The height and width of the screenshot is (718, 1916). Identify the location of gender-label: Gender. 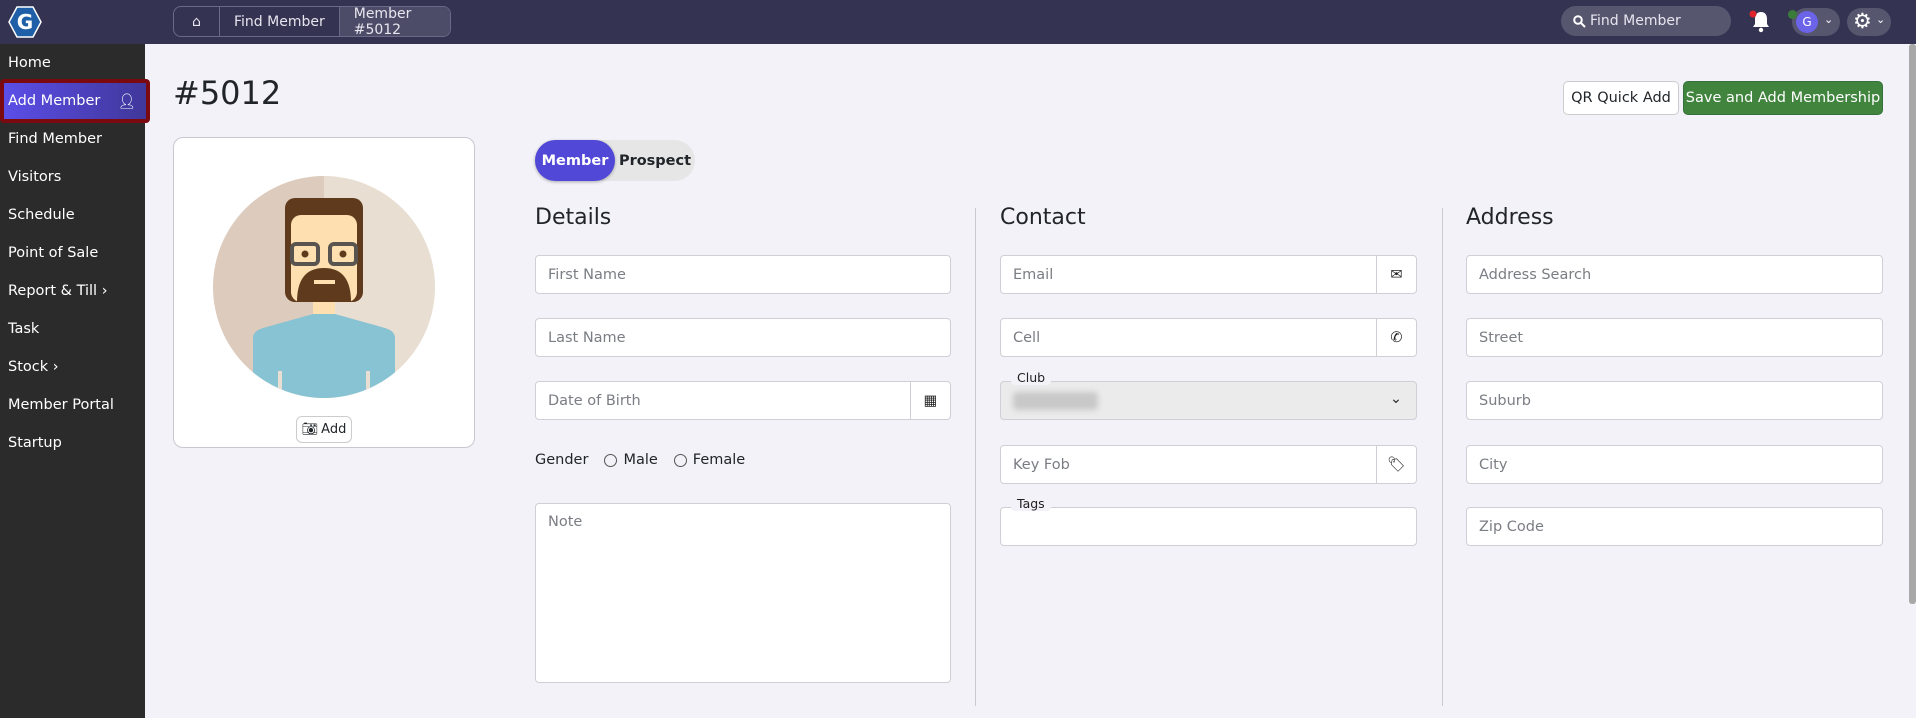
(562, 460).